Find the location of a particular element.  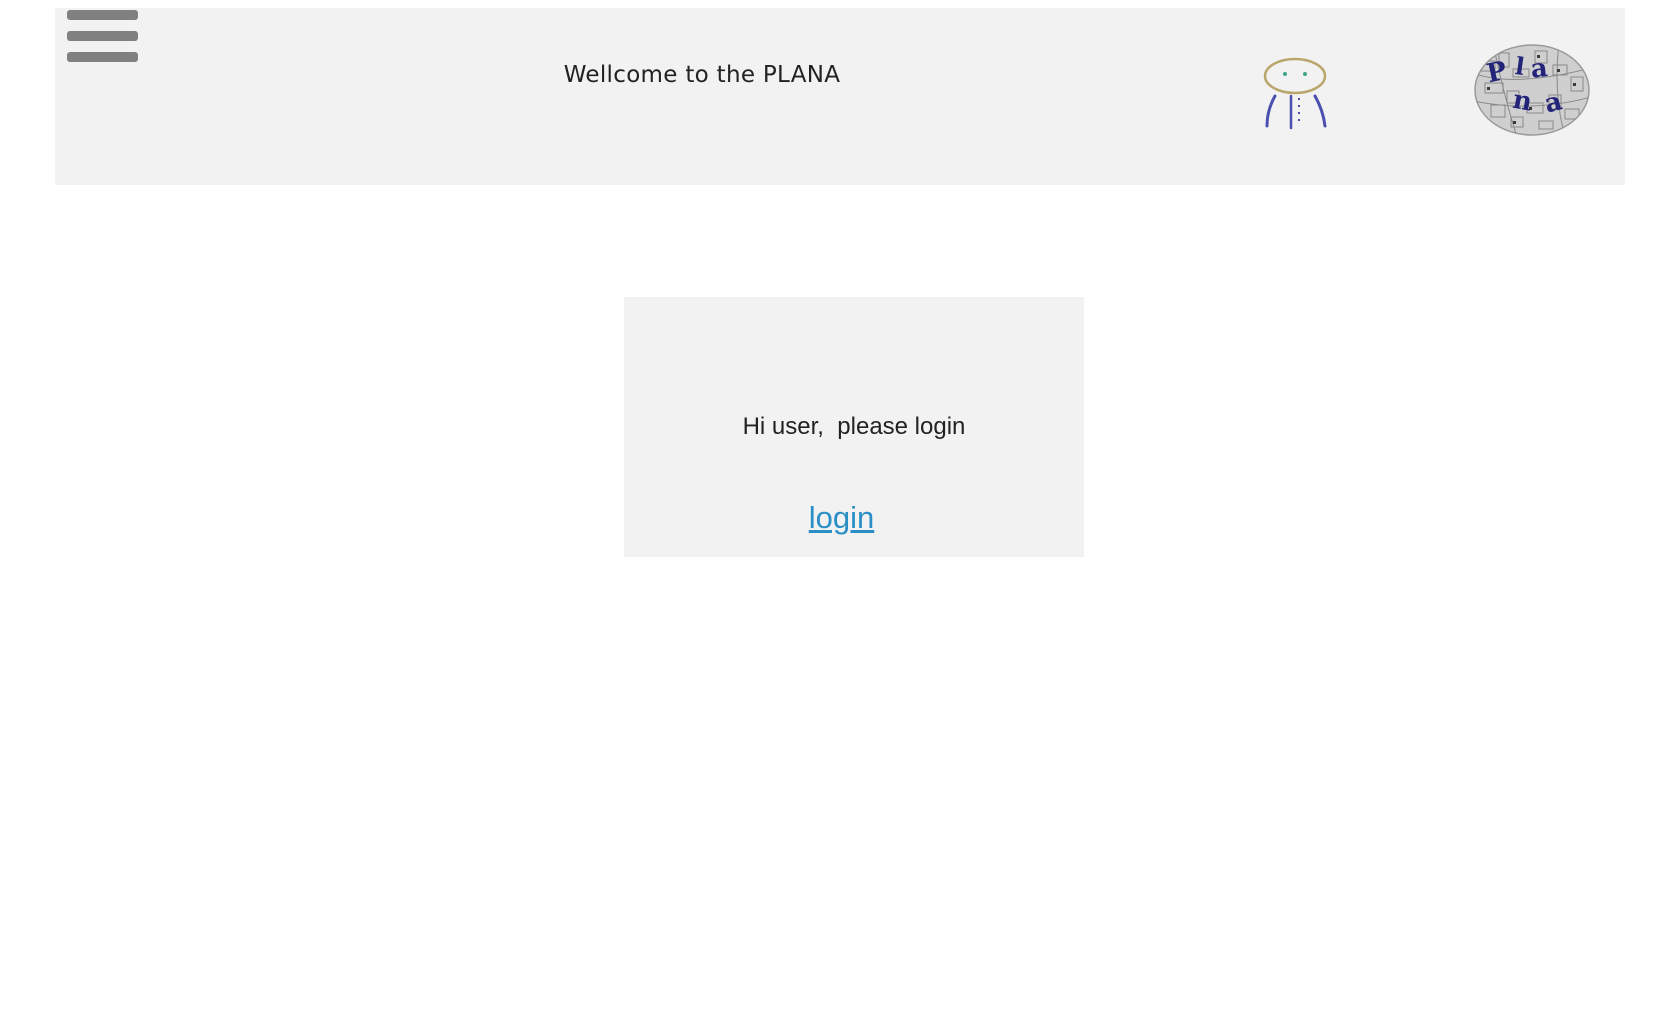

login-card: Hi user, please login login is located at coordinates (854, 427).